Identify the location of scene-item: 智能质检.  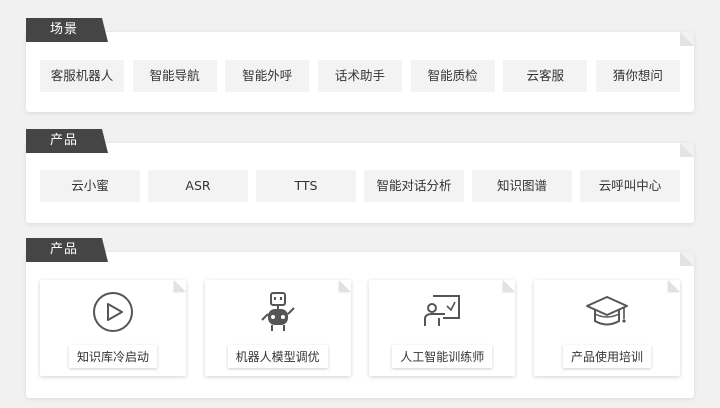
(452, 76).